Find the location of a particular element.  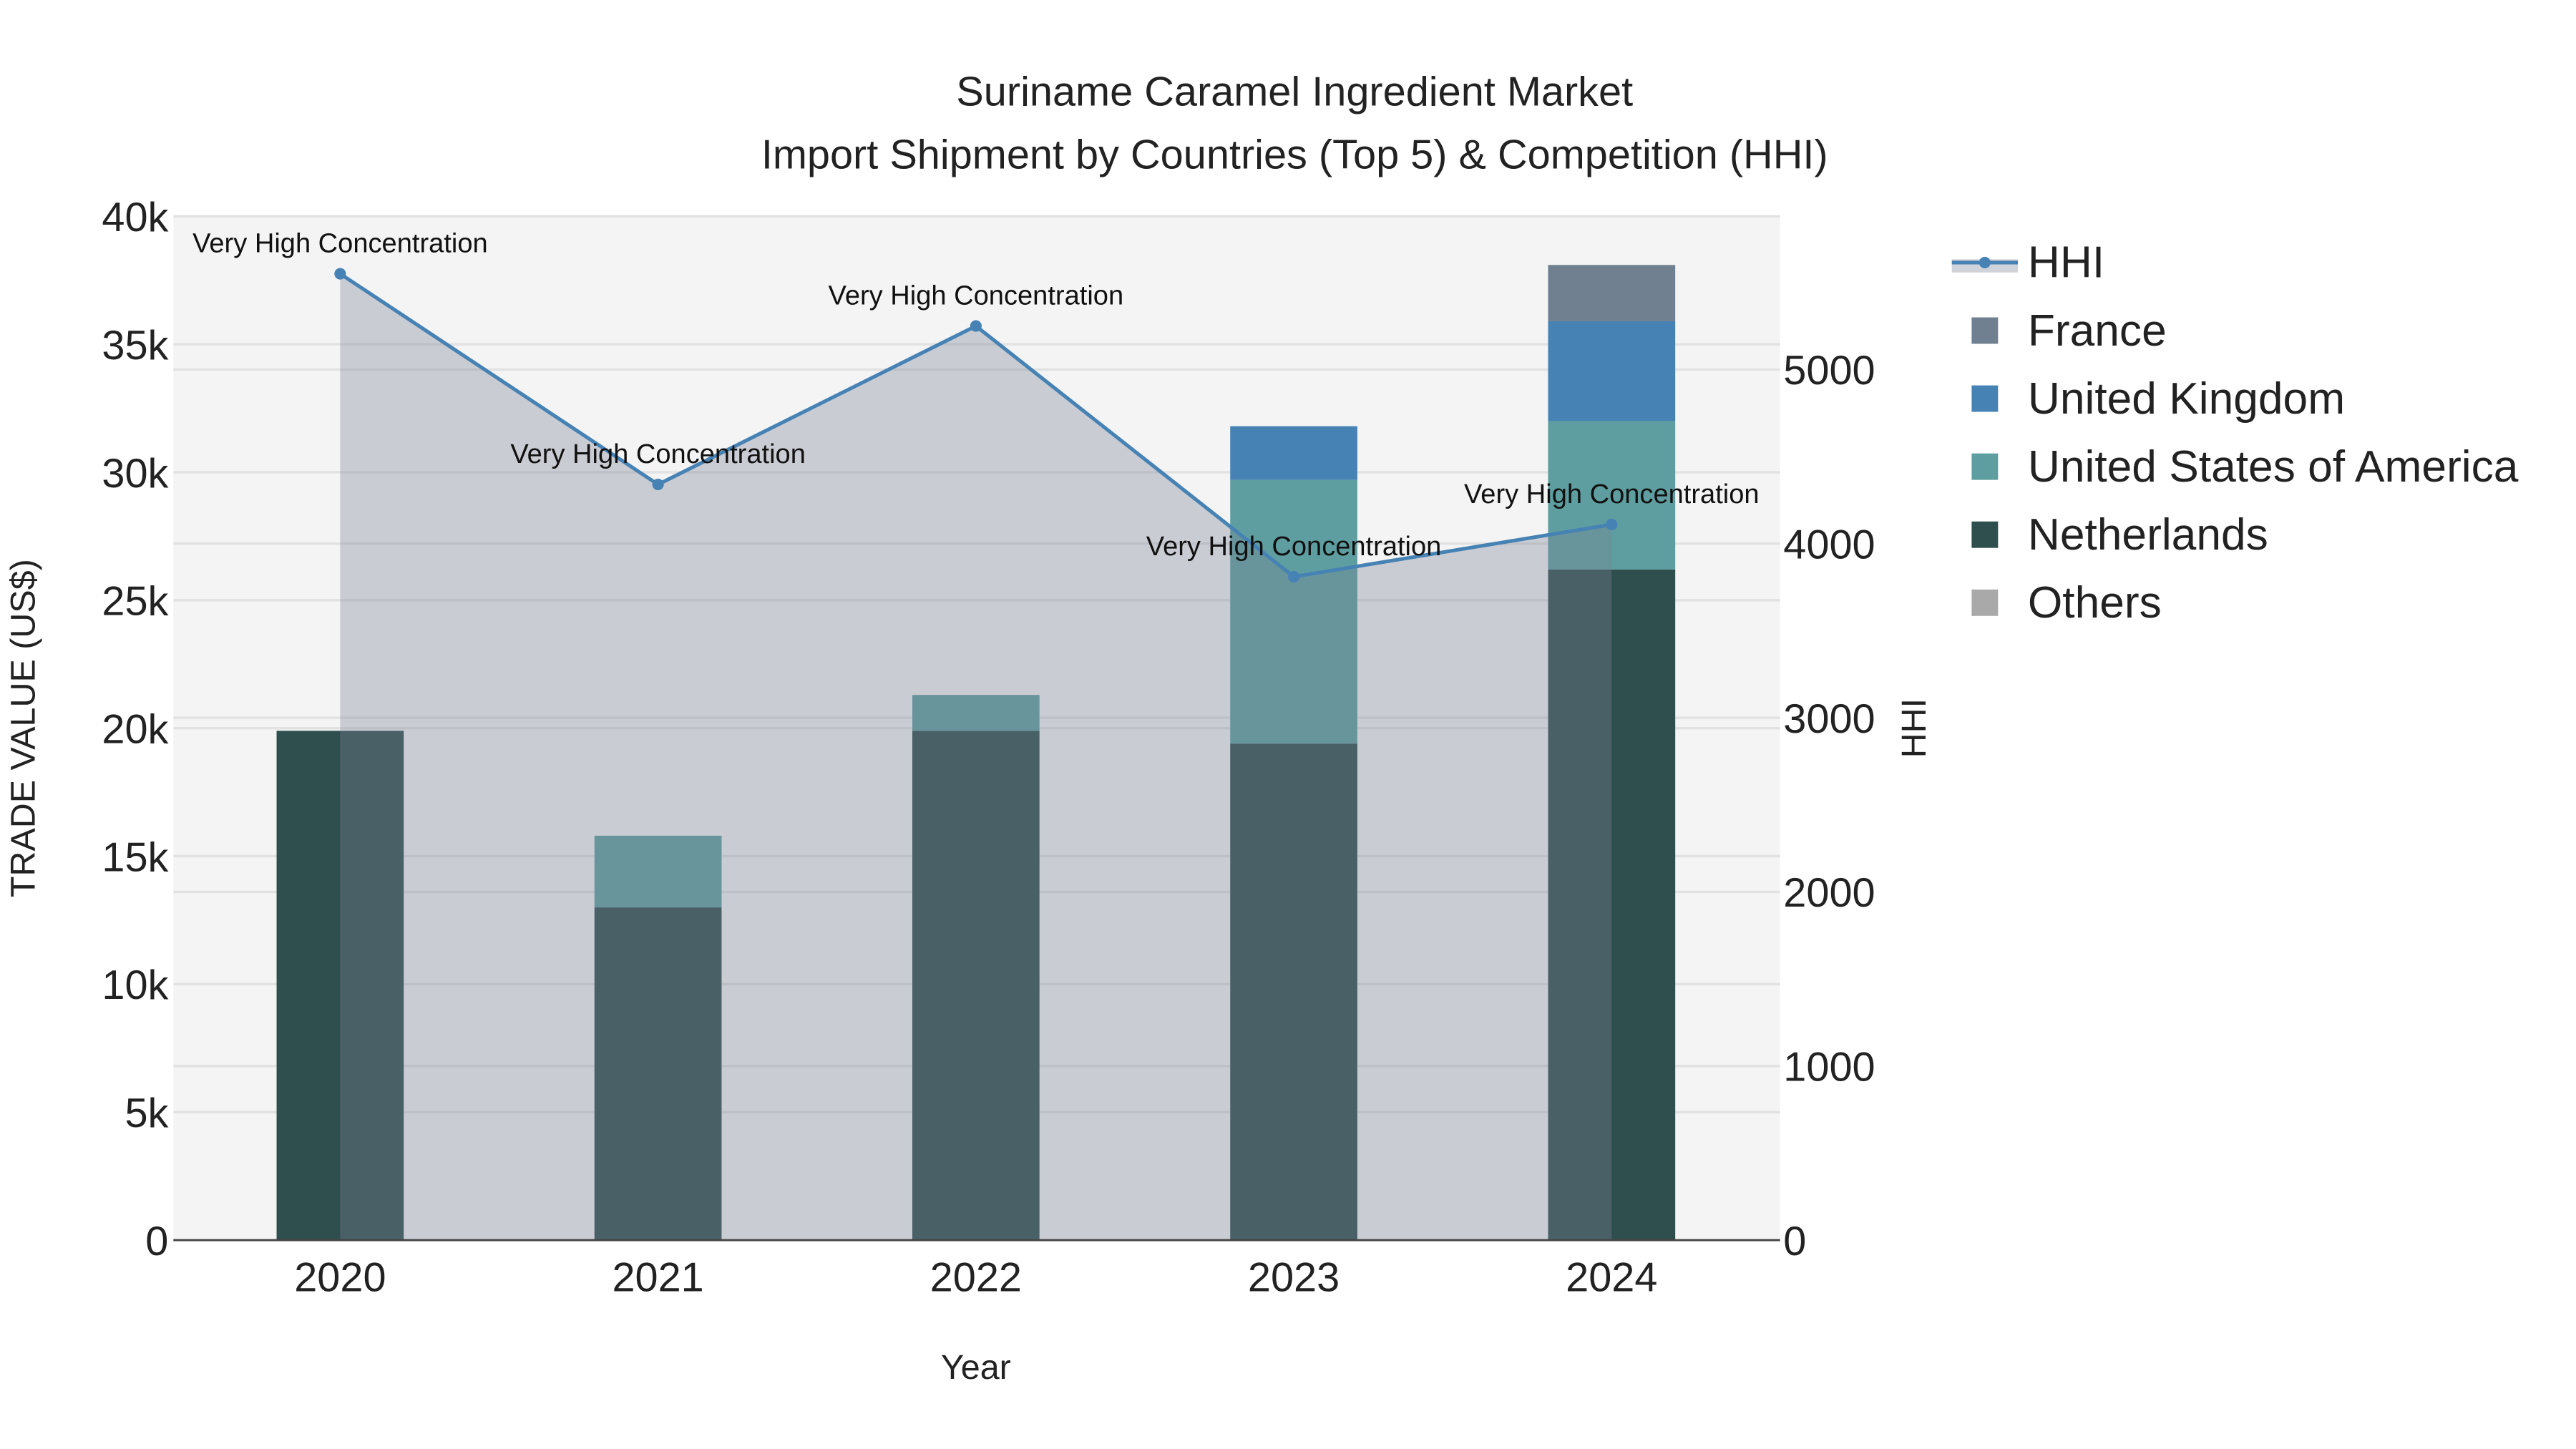

x-tick-label: 2024 is located at coordinates (1611, 1278).